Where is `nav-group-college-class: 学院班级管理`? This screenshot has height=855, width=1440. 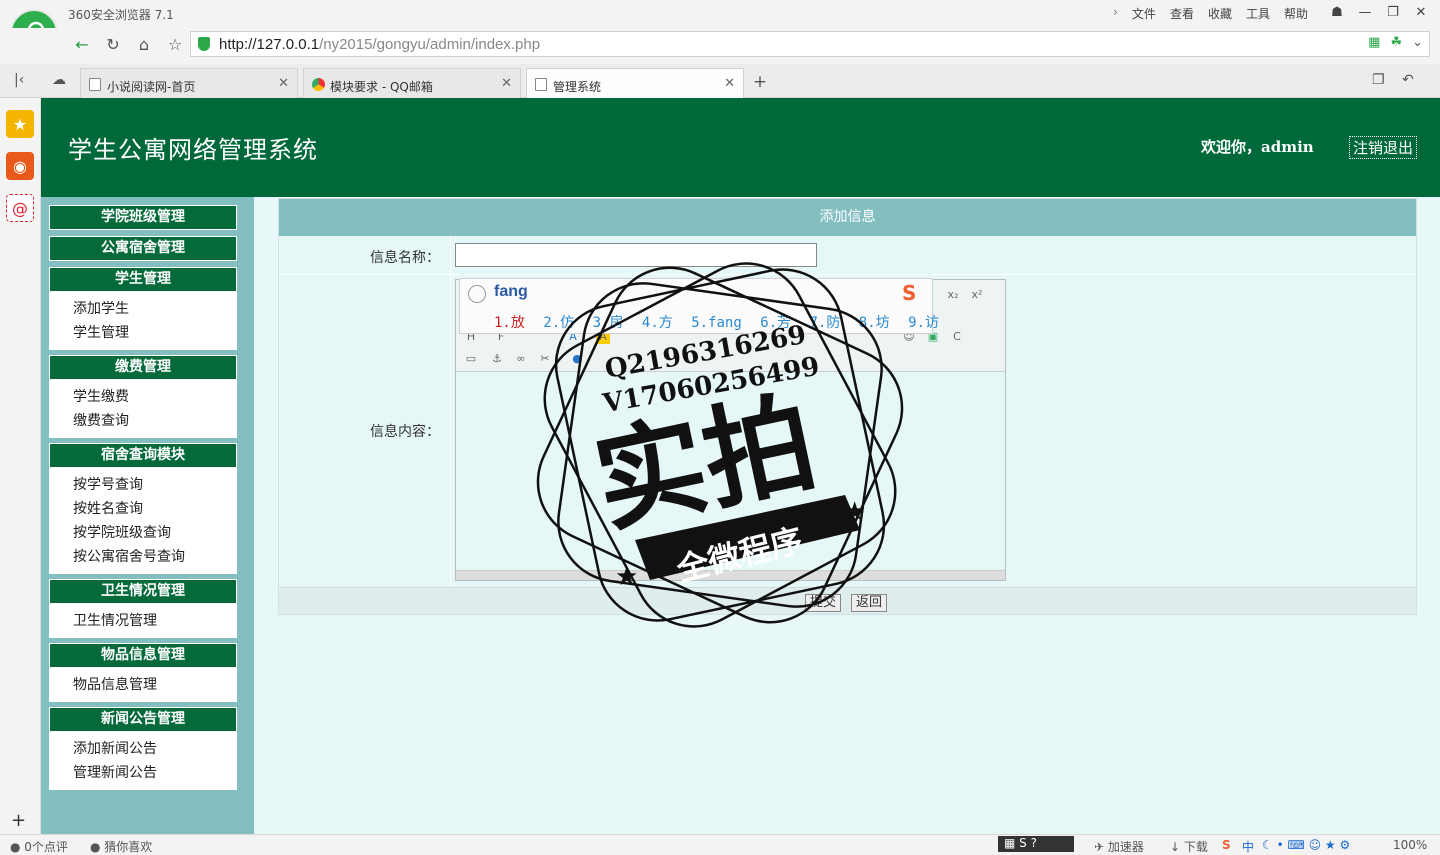
nav-group-college-class: 学院班级管理 is located at coordinates (143, 217).